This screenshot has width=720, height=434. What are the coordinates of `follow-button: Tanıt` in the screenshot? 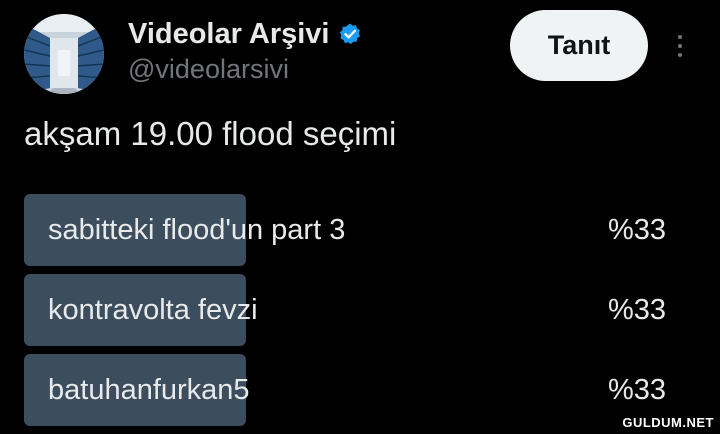 It's located at (579, 45).